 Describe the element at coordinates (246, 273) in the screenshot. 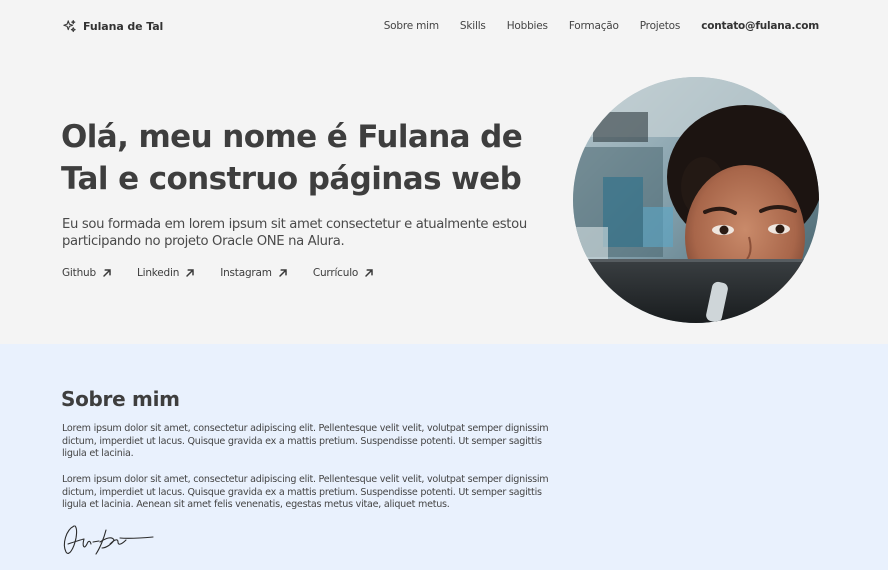

I see `link-label: Instagram` at that location.